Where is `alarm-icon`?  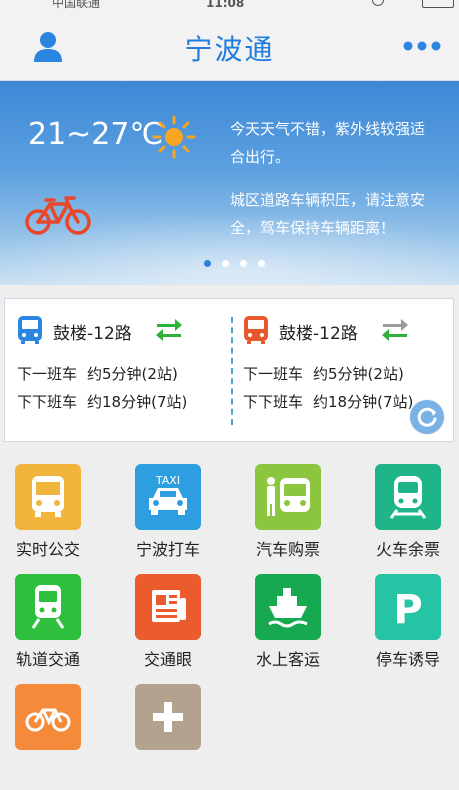 alarm-icon is located at coordinates (378, 3).